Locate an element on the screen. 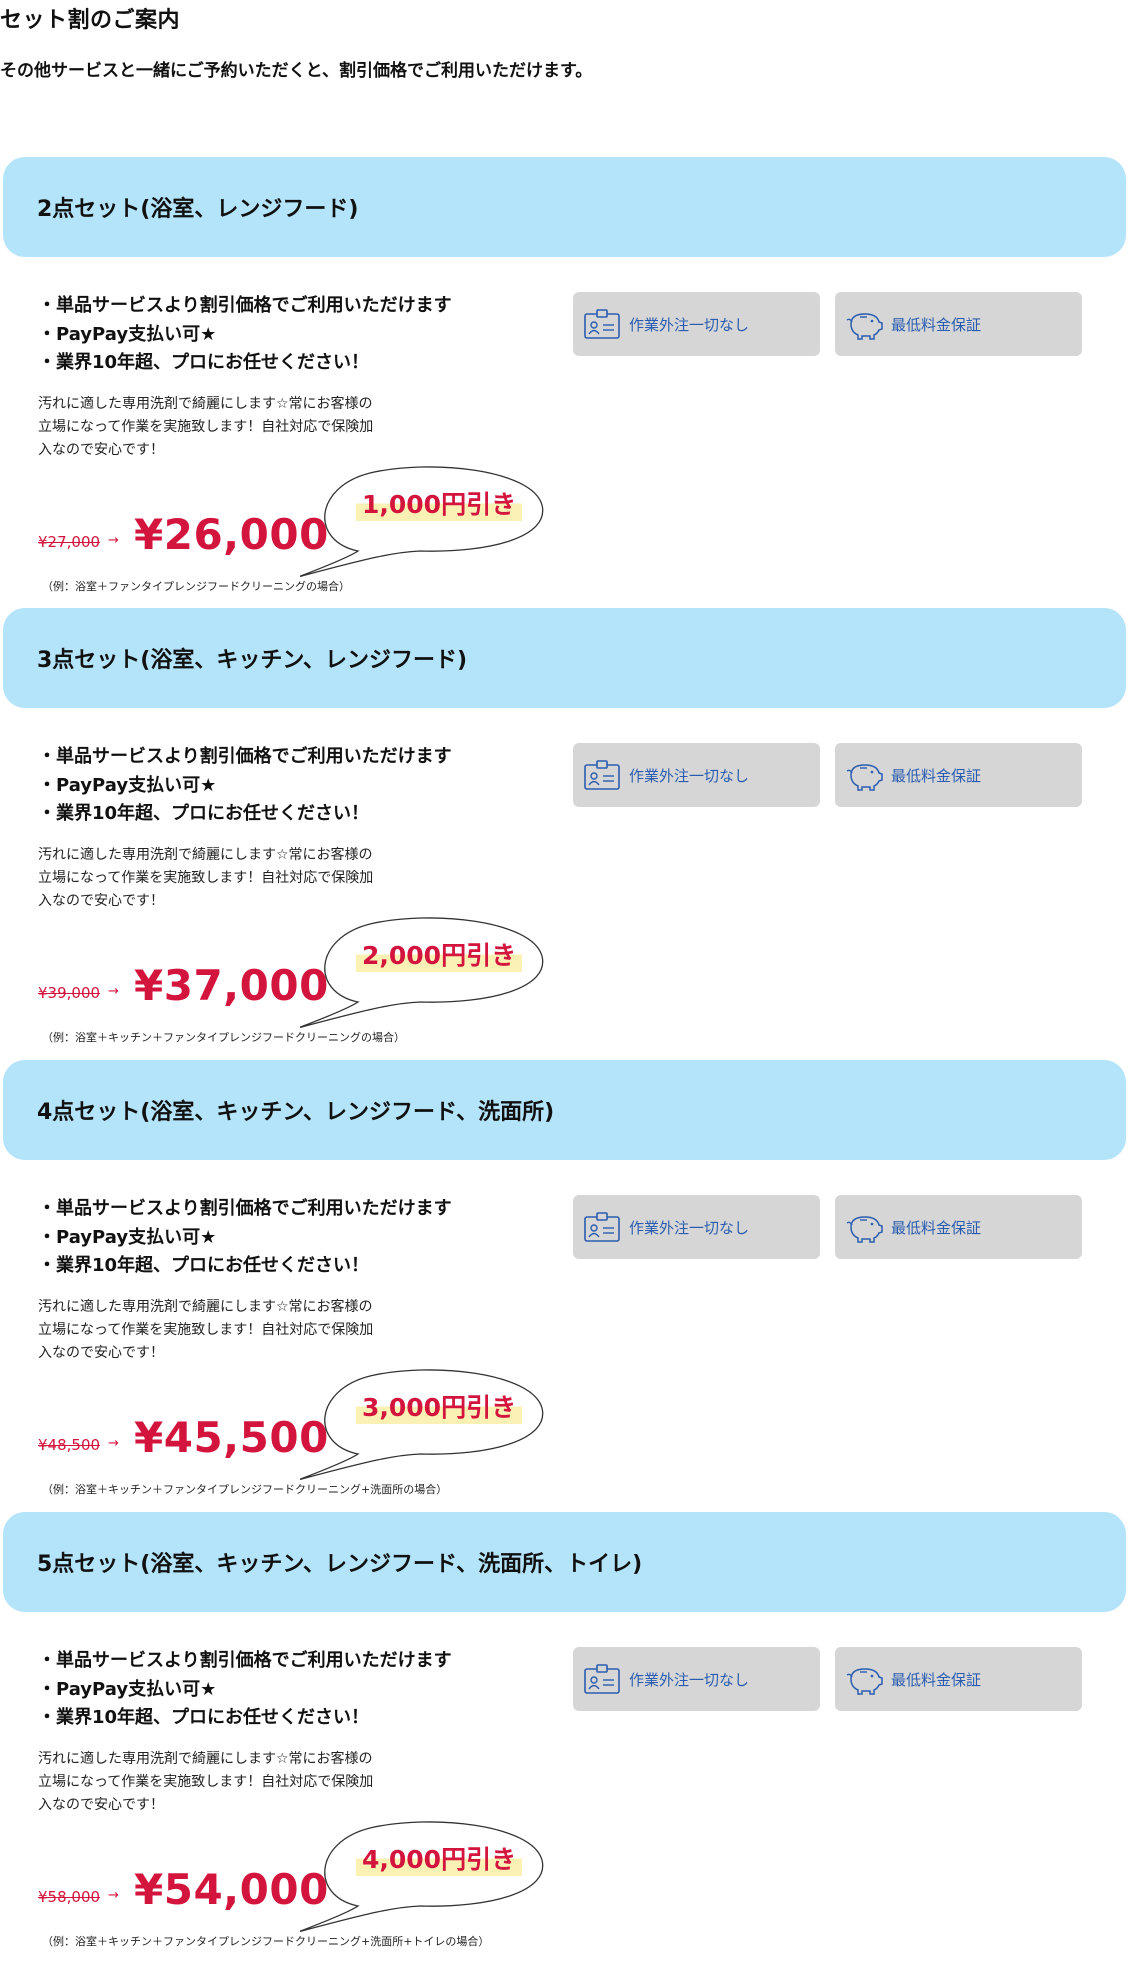  original-price: ¥39,000 is located at coordinates (69, 993).